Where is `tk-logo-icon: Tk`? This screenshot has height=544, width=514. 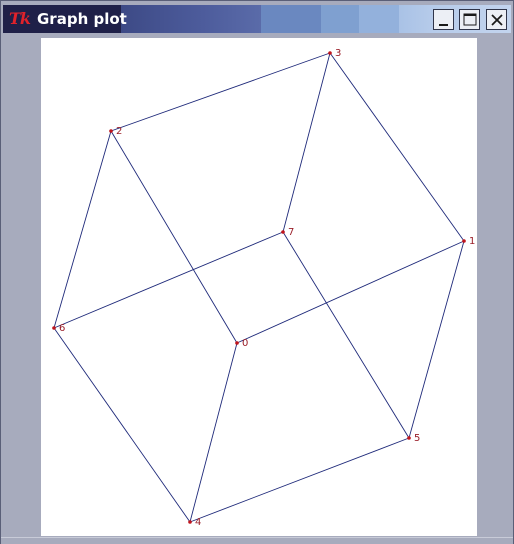
tk-logo-icon: Tk is located at coordinates (20, 18).